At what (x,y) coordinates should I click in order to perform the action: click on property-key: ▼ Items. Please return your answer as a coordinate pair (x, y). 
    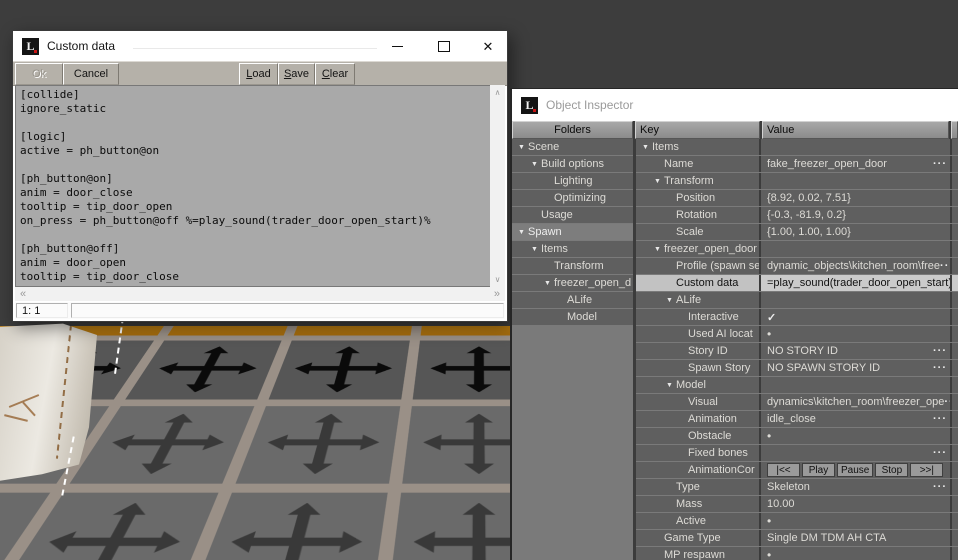
    Looking at the image, I should click on (698, 147).